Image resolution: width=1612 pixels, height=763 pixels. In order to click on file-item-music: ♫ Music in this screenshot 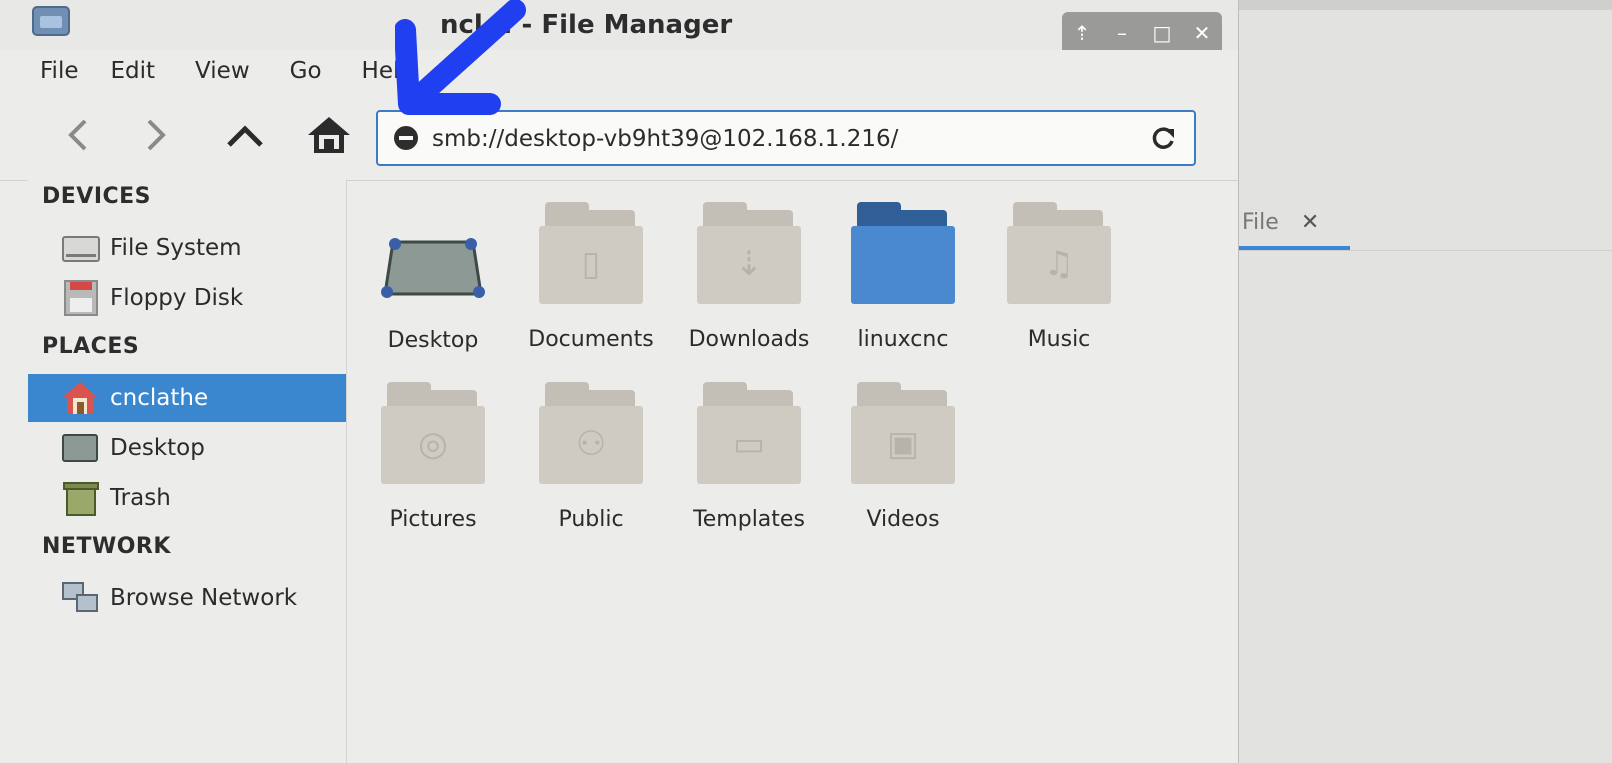, I will do `click(1059, 267)`.